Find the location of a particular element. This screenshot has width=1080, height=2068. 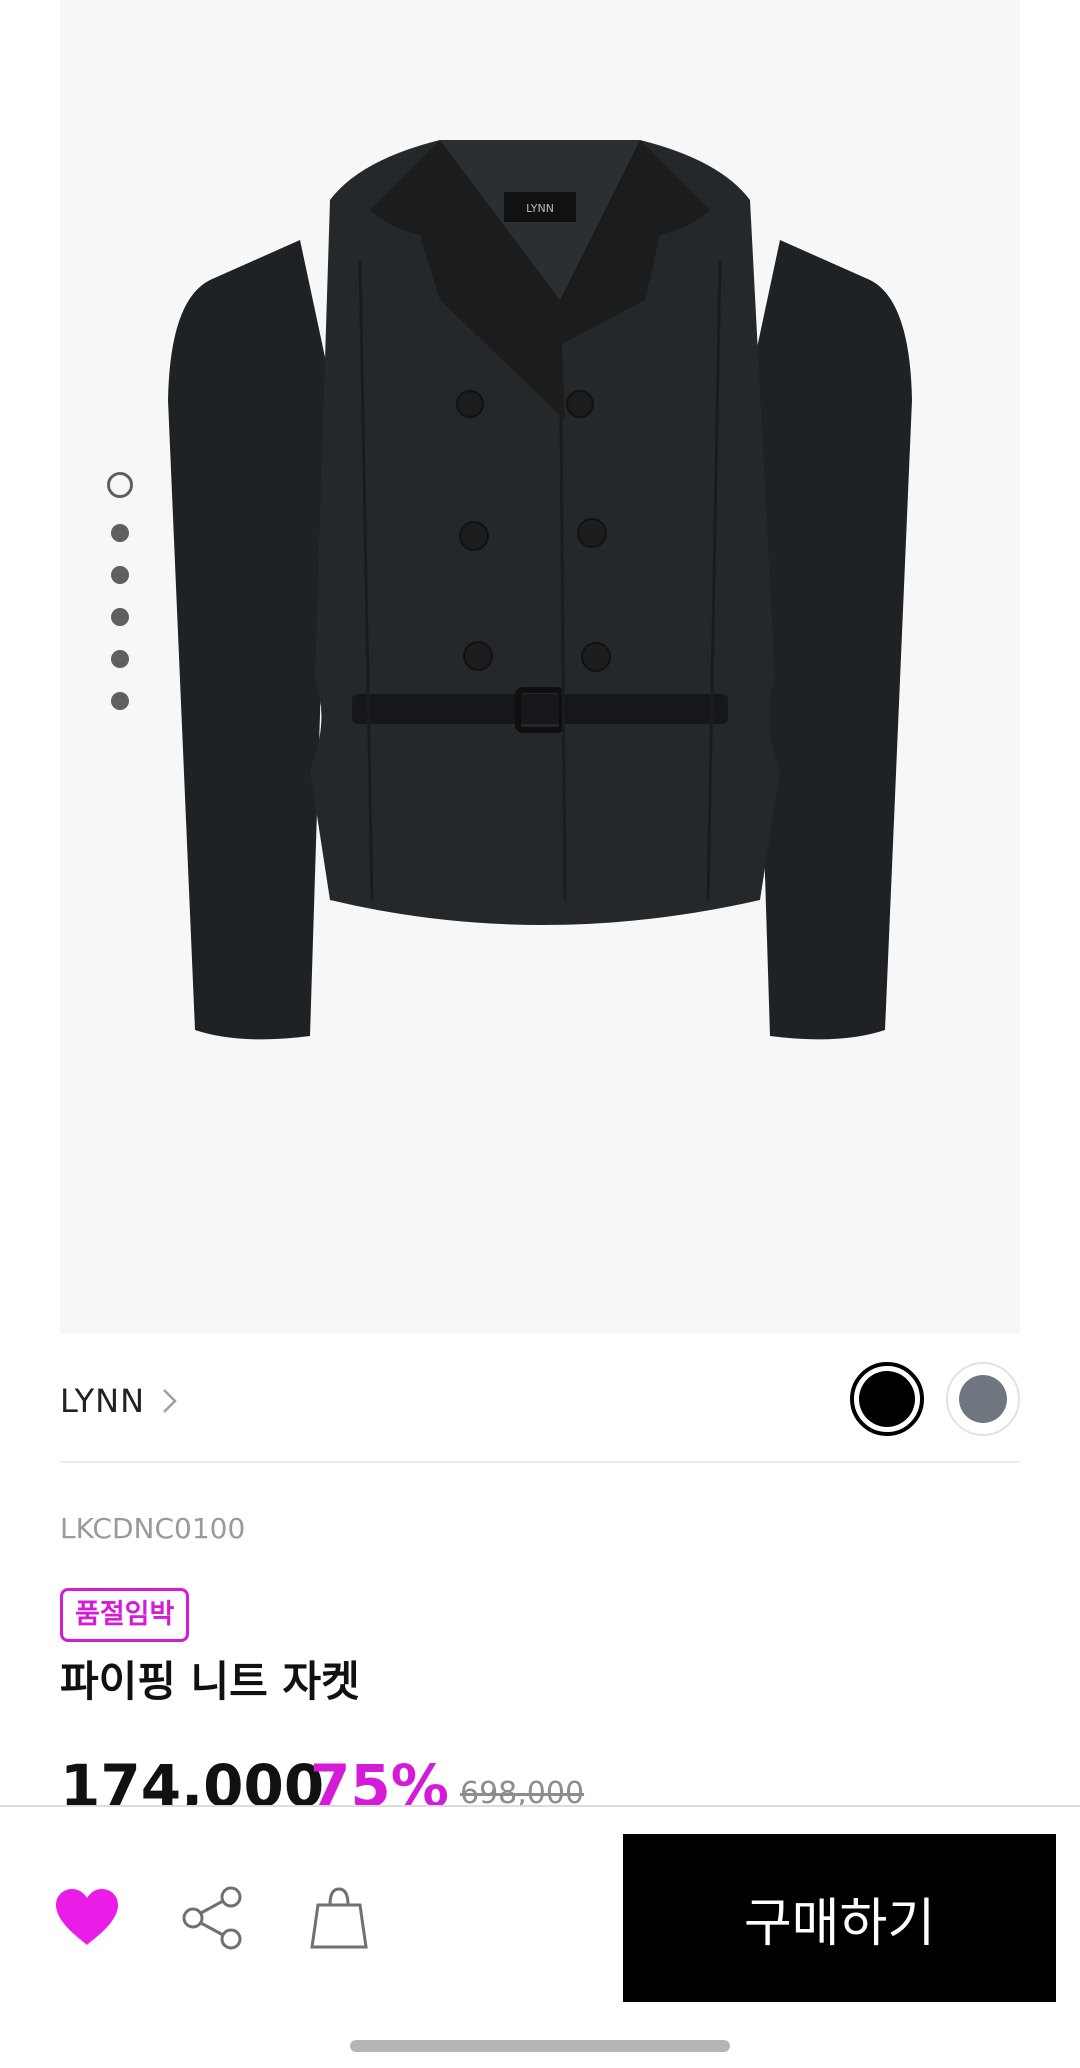

sale-price: 174,000 is located at coordinates (192, 1780).